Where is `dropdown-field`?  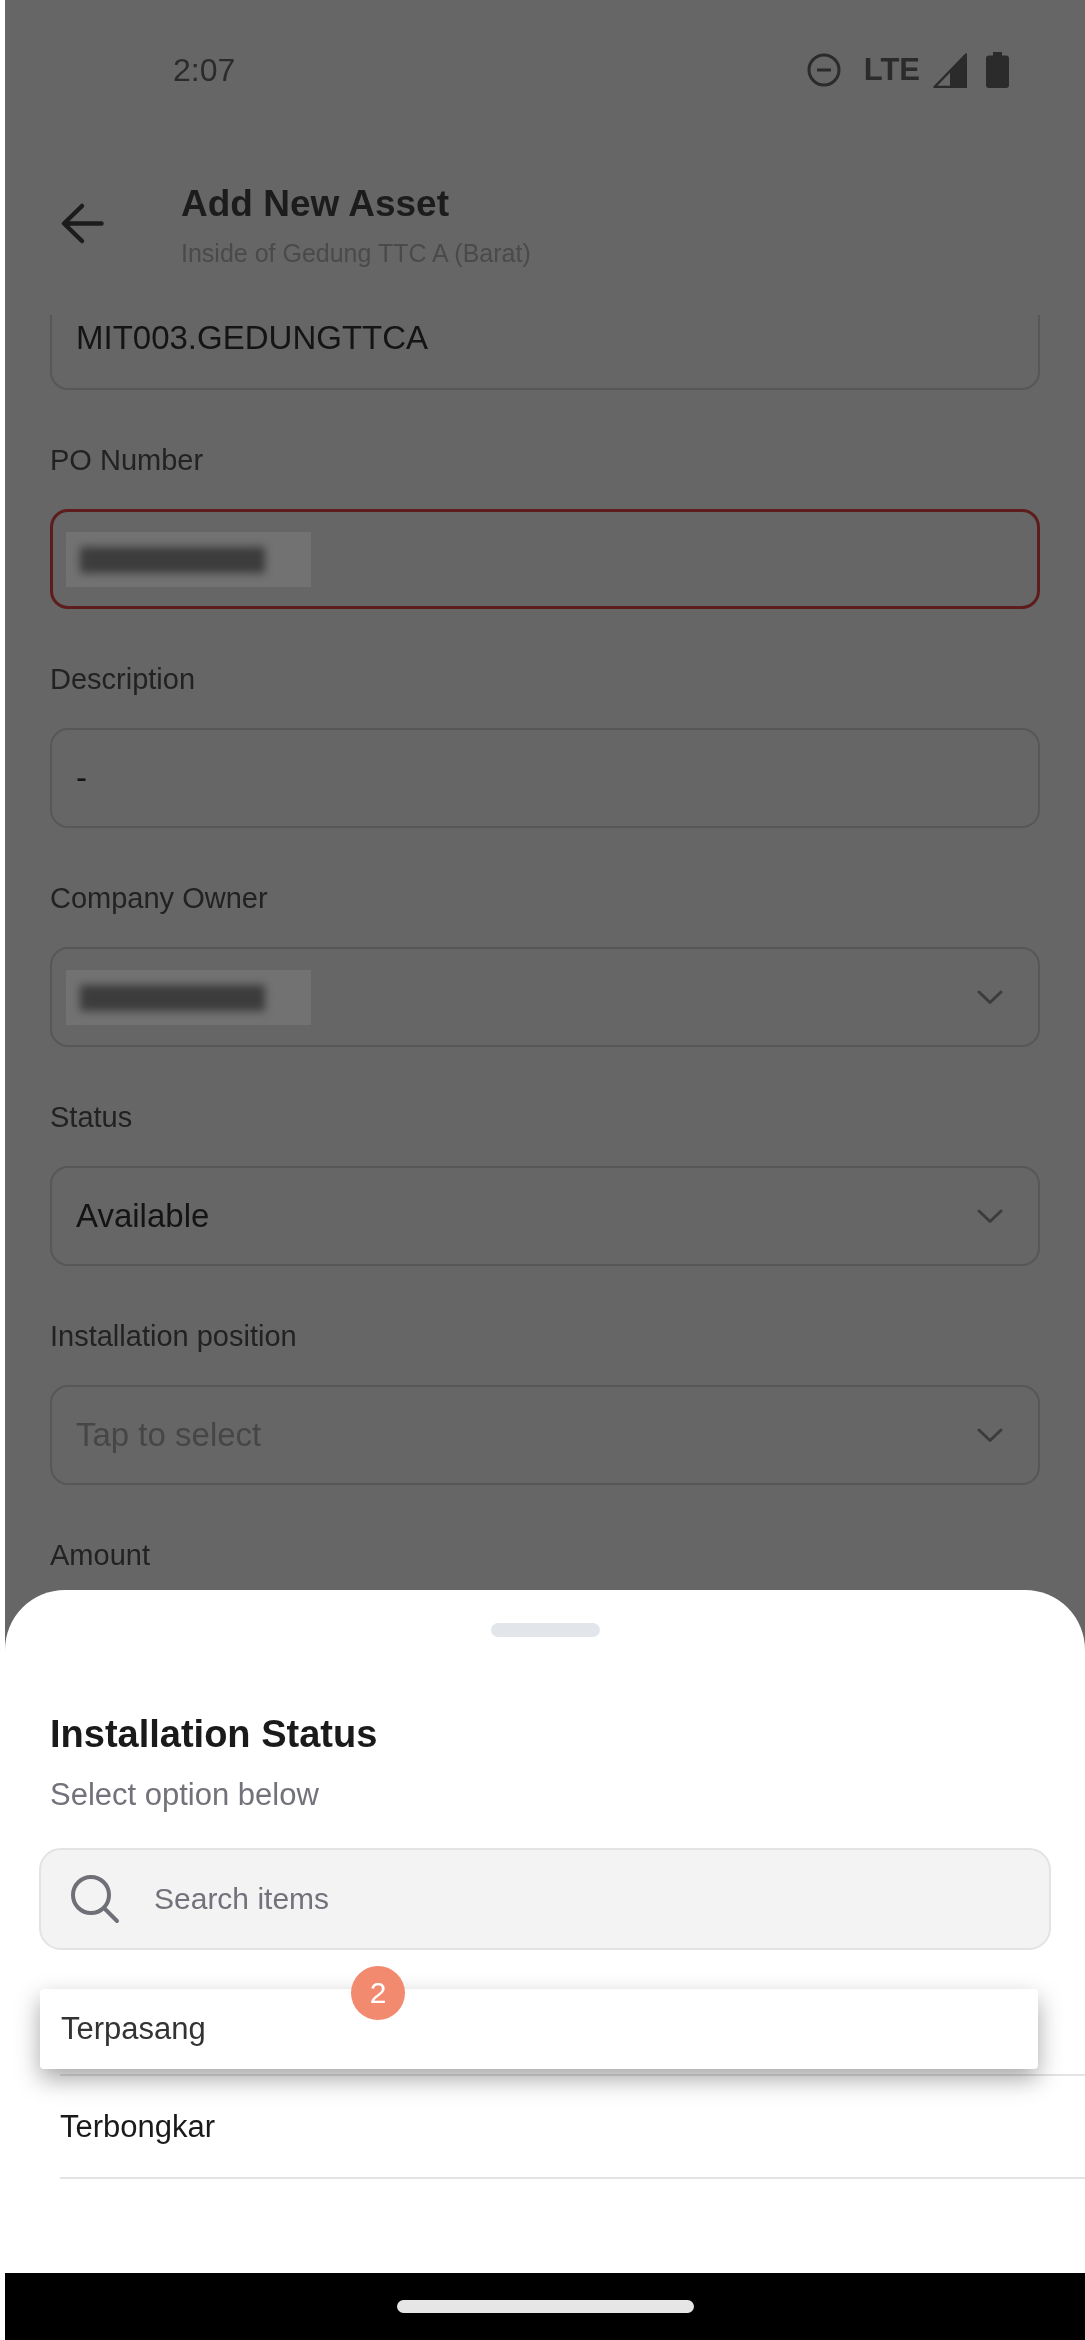
dropdown-field is located at coordinates (545, 997).